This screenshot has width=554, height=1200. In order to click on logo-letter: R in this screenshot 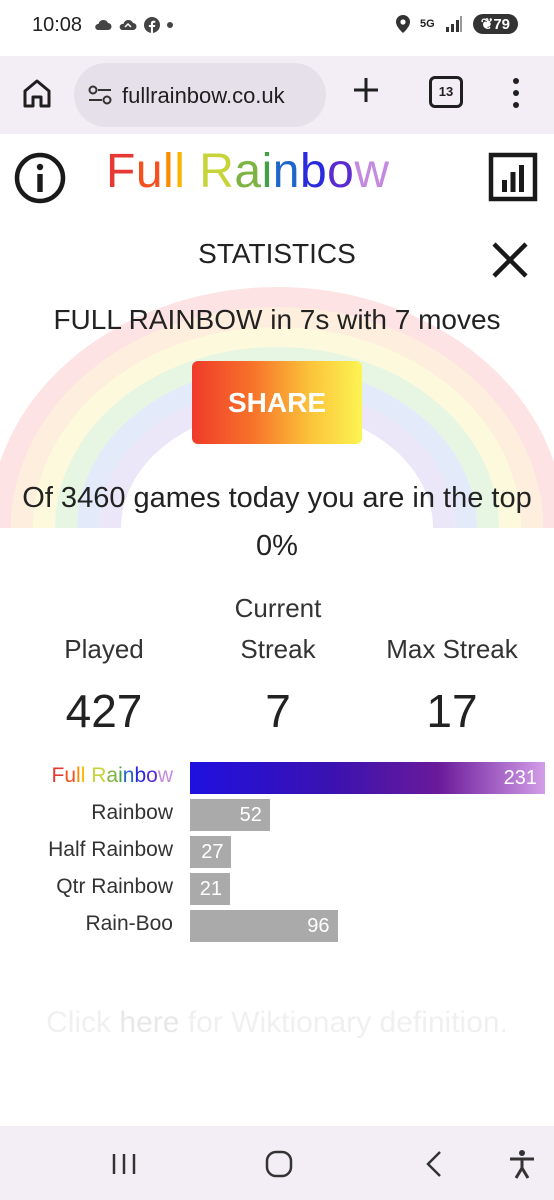, I will do `click(217, 171)`.